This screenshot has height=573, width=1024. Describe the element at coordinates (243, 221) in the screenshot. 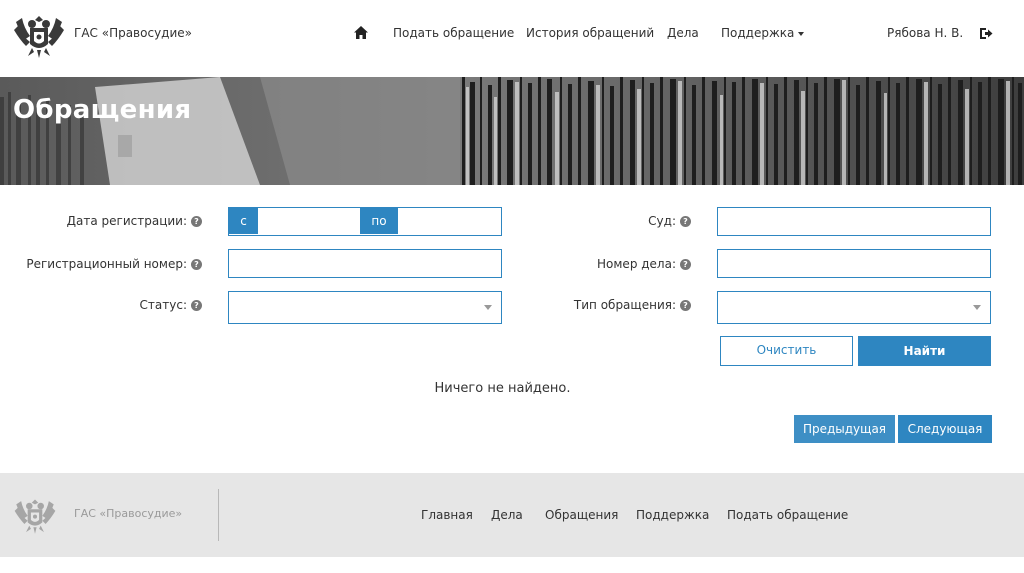

I see `date-from-addon: с` at that location.